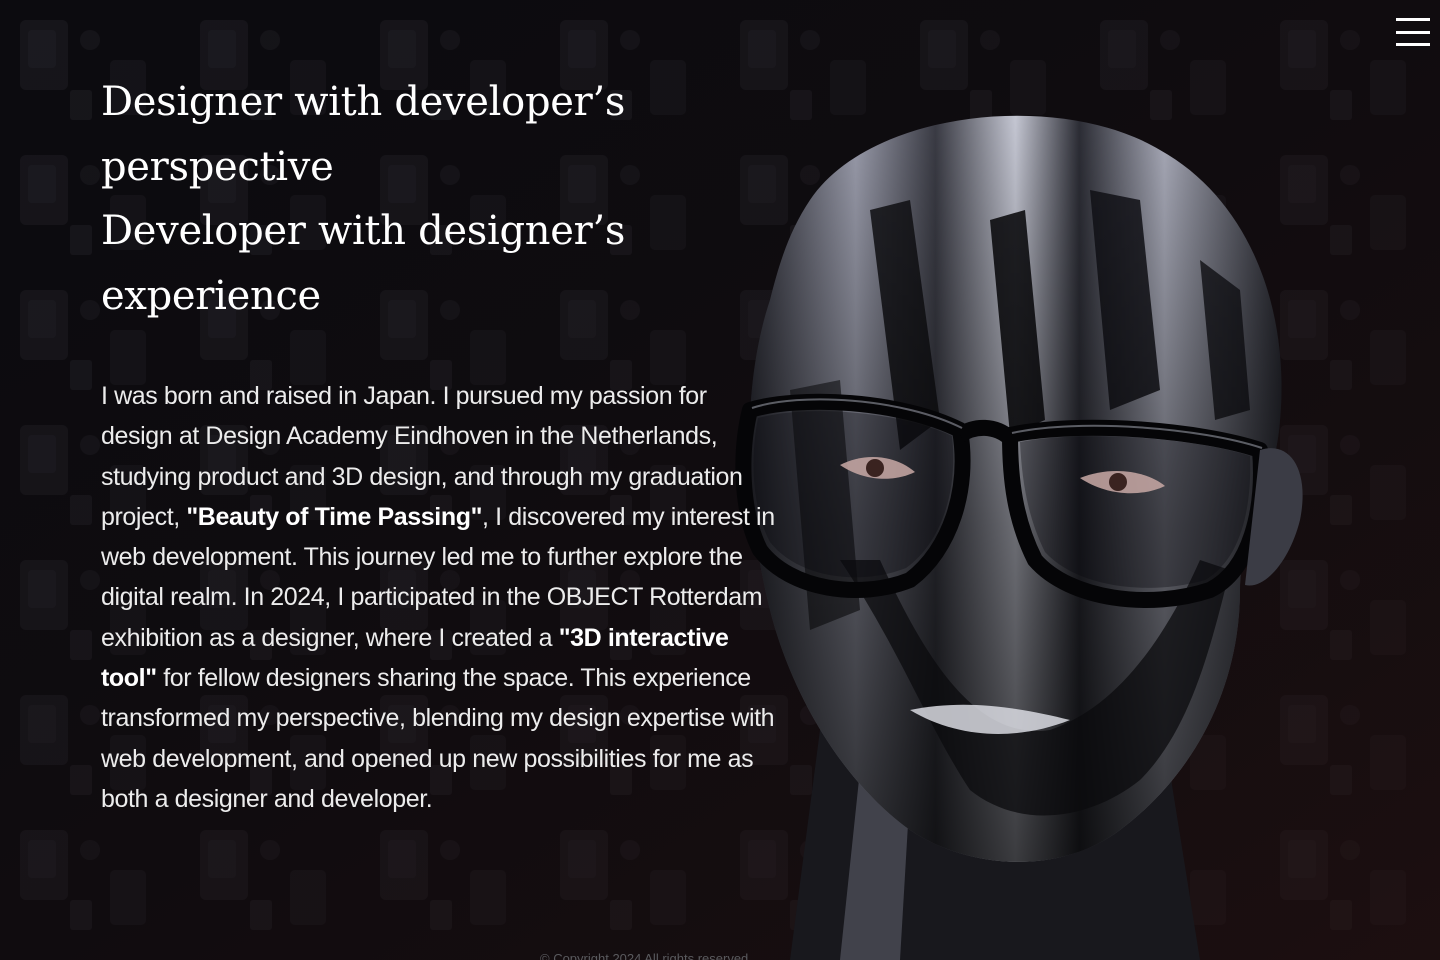 The width and height of the screenshot is (1440, 960). I want to click on headline-line-3: Developer with designer’s, so click(363, 231).